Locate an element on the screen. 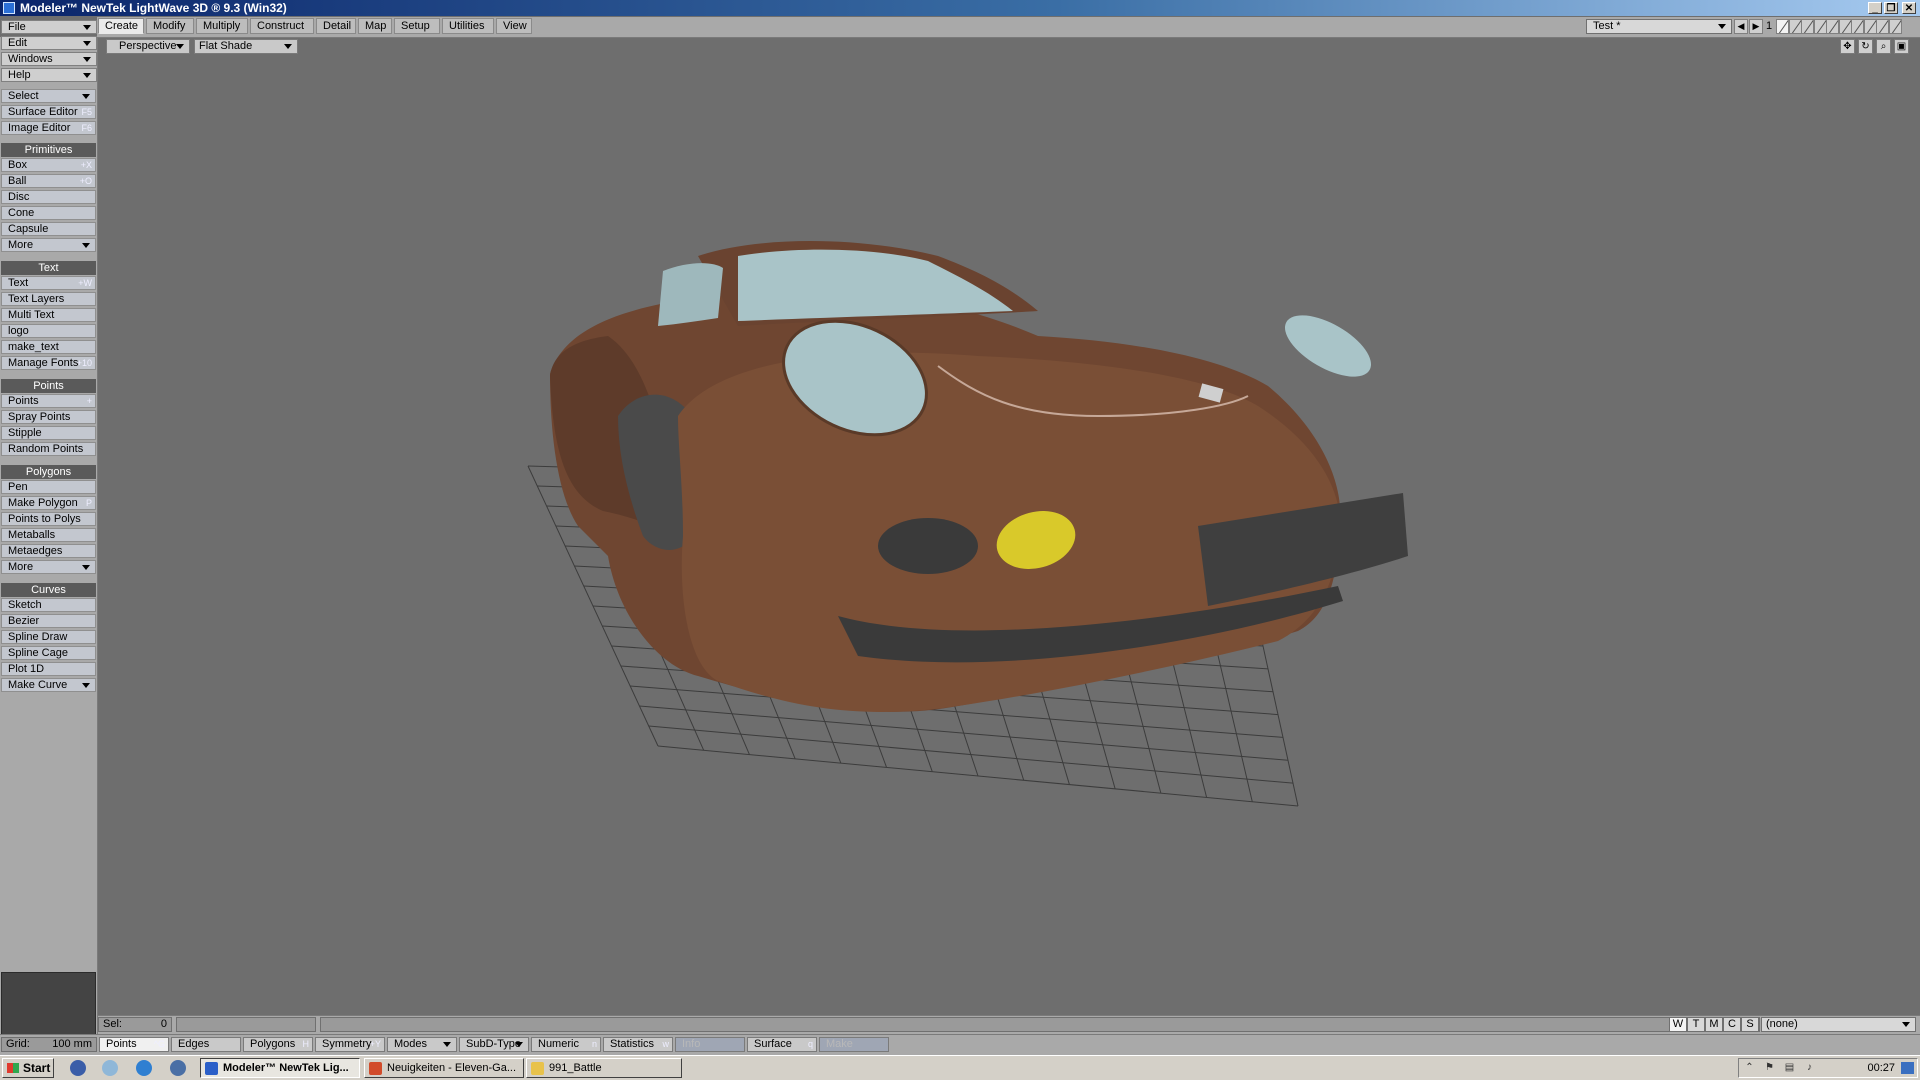 Image resolution: width=1920 pixels, height=1080 pixels. tab-multiply: Multiply is located at coordinates (222, 26).